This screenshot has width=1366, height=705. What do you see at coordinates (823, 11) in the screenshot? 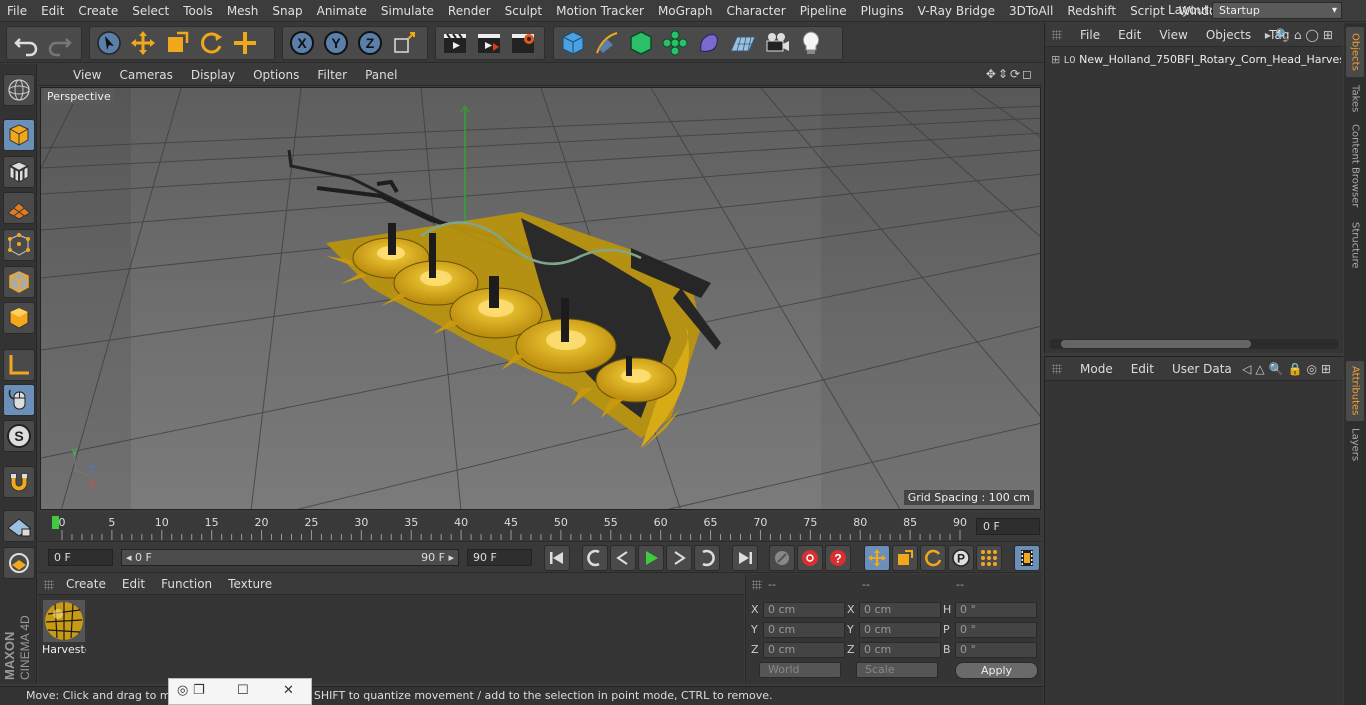
I see `menu-pipeline: Pipeline` at bounding box center [823, 11].